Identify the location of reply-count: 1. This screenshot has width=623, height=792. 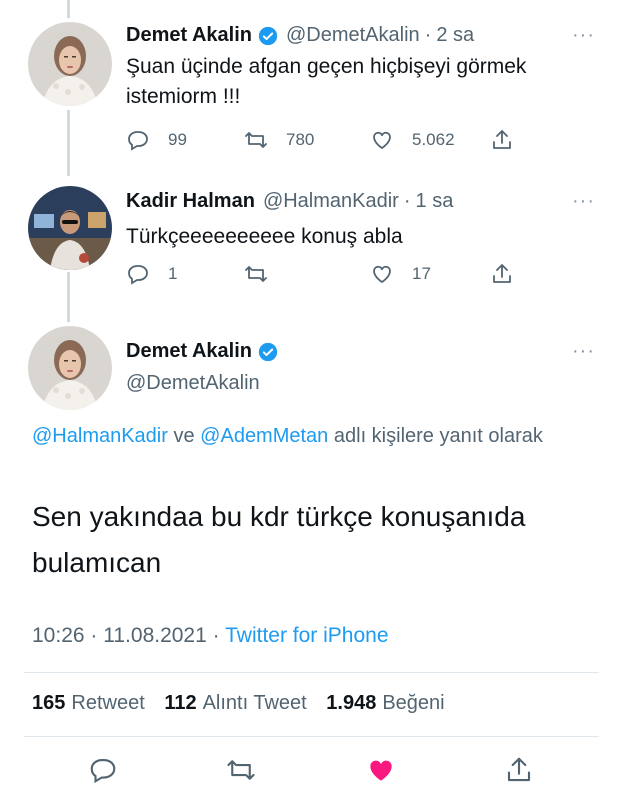
(173, 273).